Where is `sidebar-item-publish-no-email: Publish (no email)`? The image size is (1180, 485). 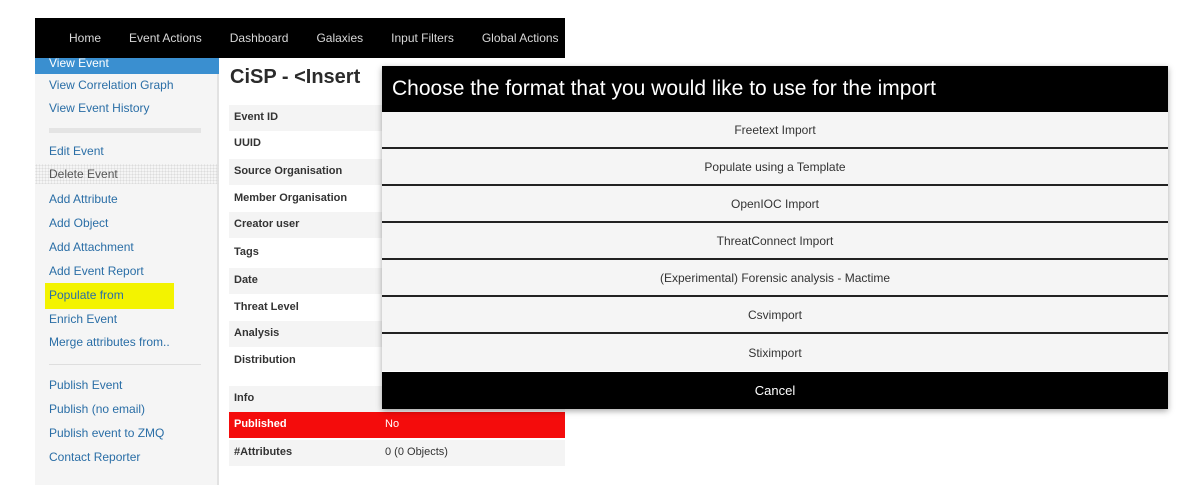 sidebar-item-publish-no-email: Publish (no email) is located at coordinates (97, 409).